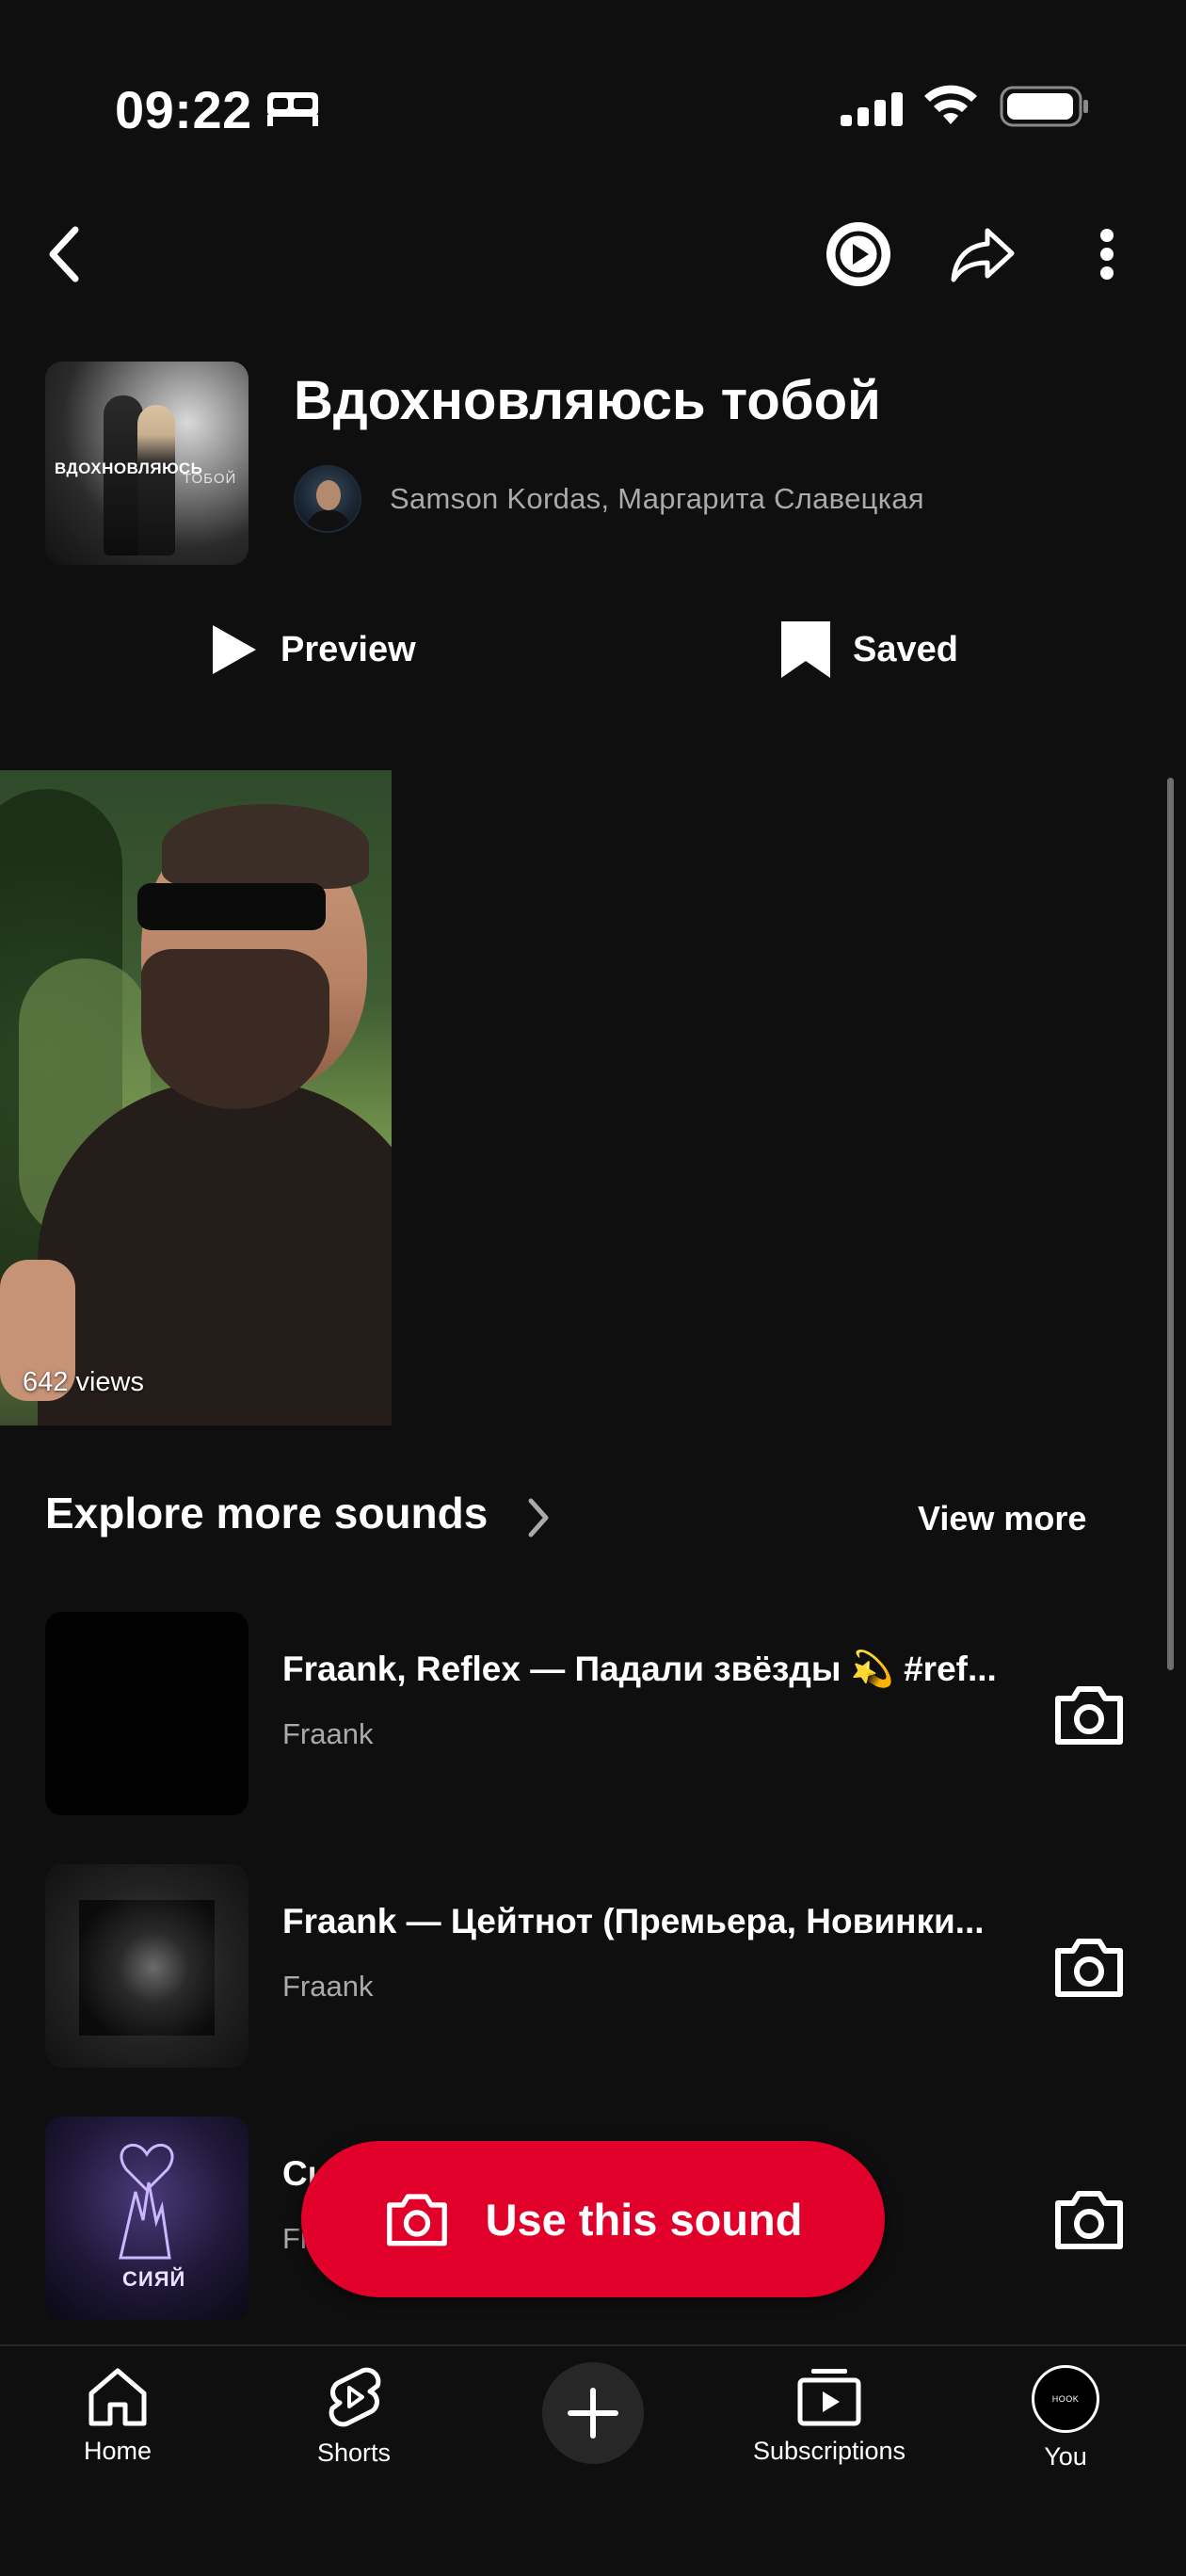 The width and height of the screenshot is (1186, 2576). What do you see at coordinates (154, 2279) in the screenshot?
I see `cover-text: СИЯЙ` at bounding box center [154, 2279].